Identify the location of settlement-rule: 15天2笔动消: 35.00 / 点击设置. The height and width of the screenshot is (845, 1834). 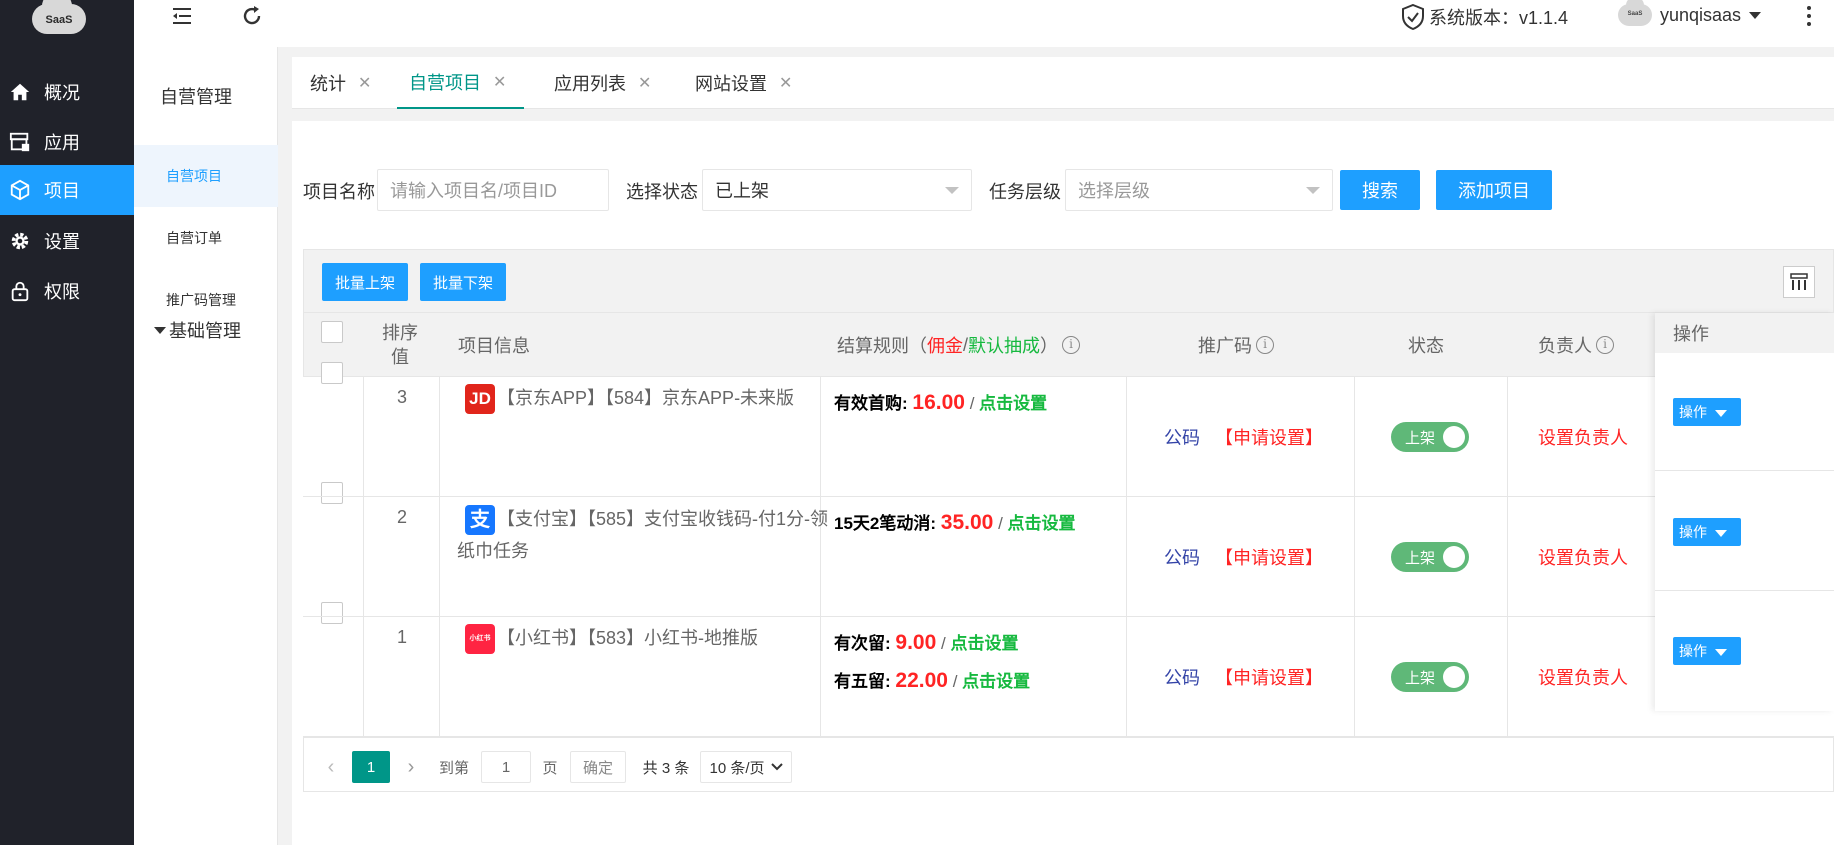
(955, 522).